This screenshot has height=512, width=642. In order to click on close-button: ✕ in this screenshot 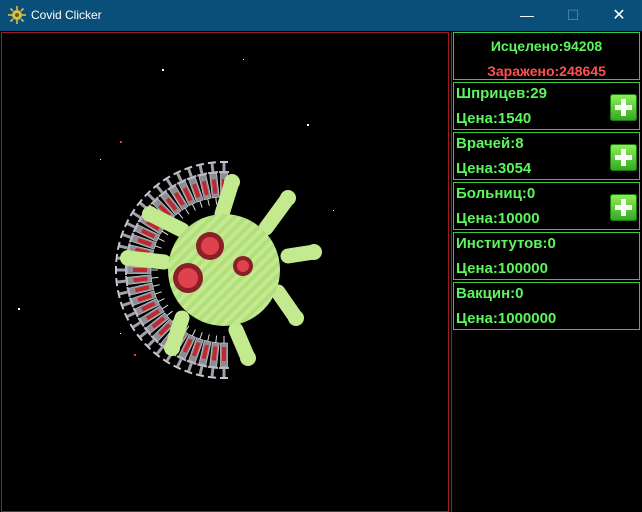, I will do `click(619, 15)`.